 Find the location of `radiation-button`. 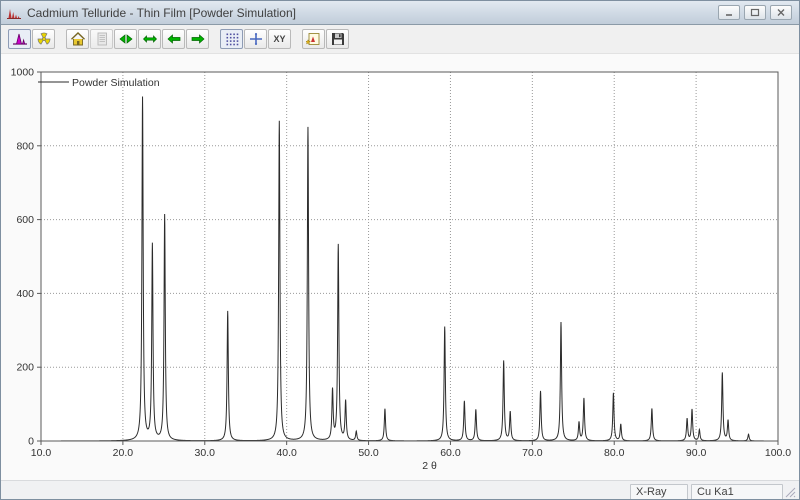

radiation-button is located at coordinates (43, 39).